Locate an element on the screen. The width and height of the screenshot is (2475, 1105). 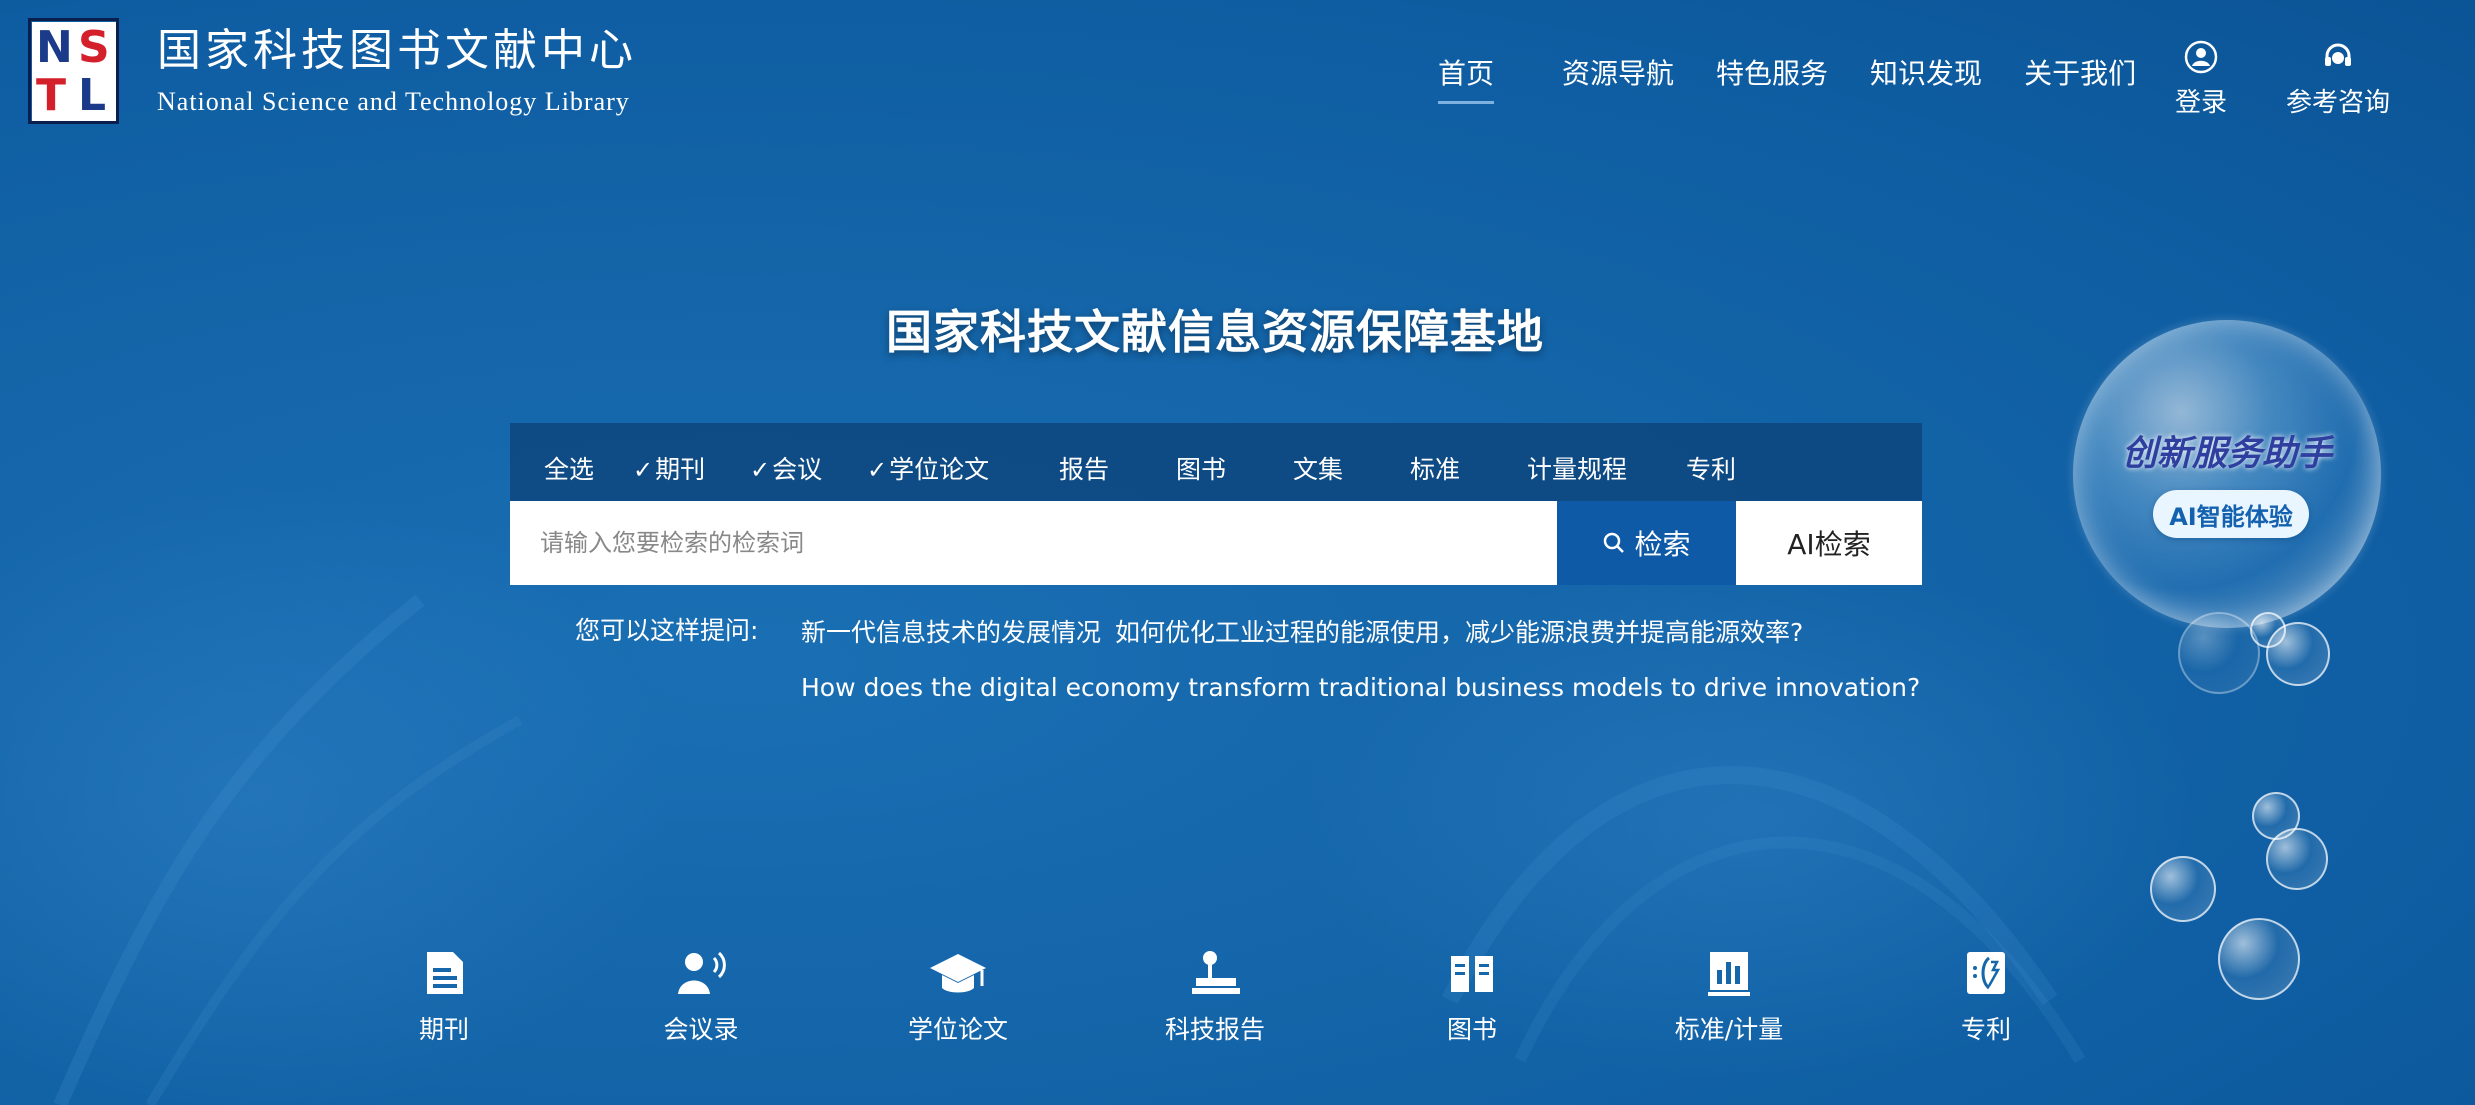
category-label: 专利 is located at coordinates (1985, 1029).